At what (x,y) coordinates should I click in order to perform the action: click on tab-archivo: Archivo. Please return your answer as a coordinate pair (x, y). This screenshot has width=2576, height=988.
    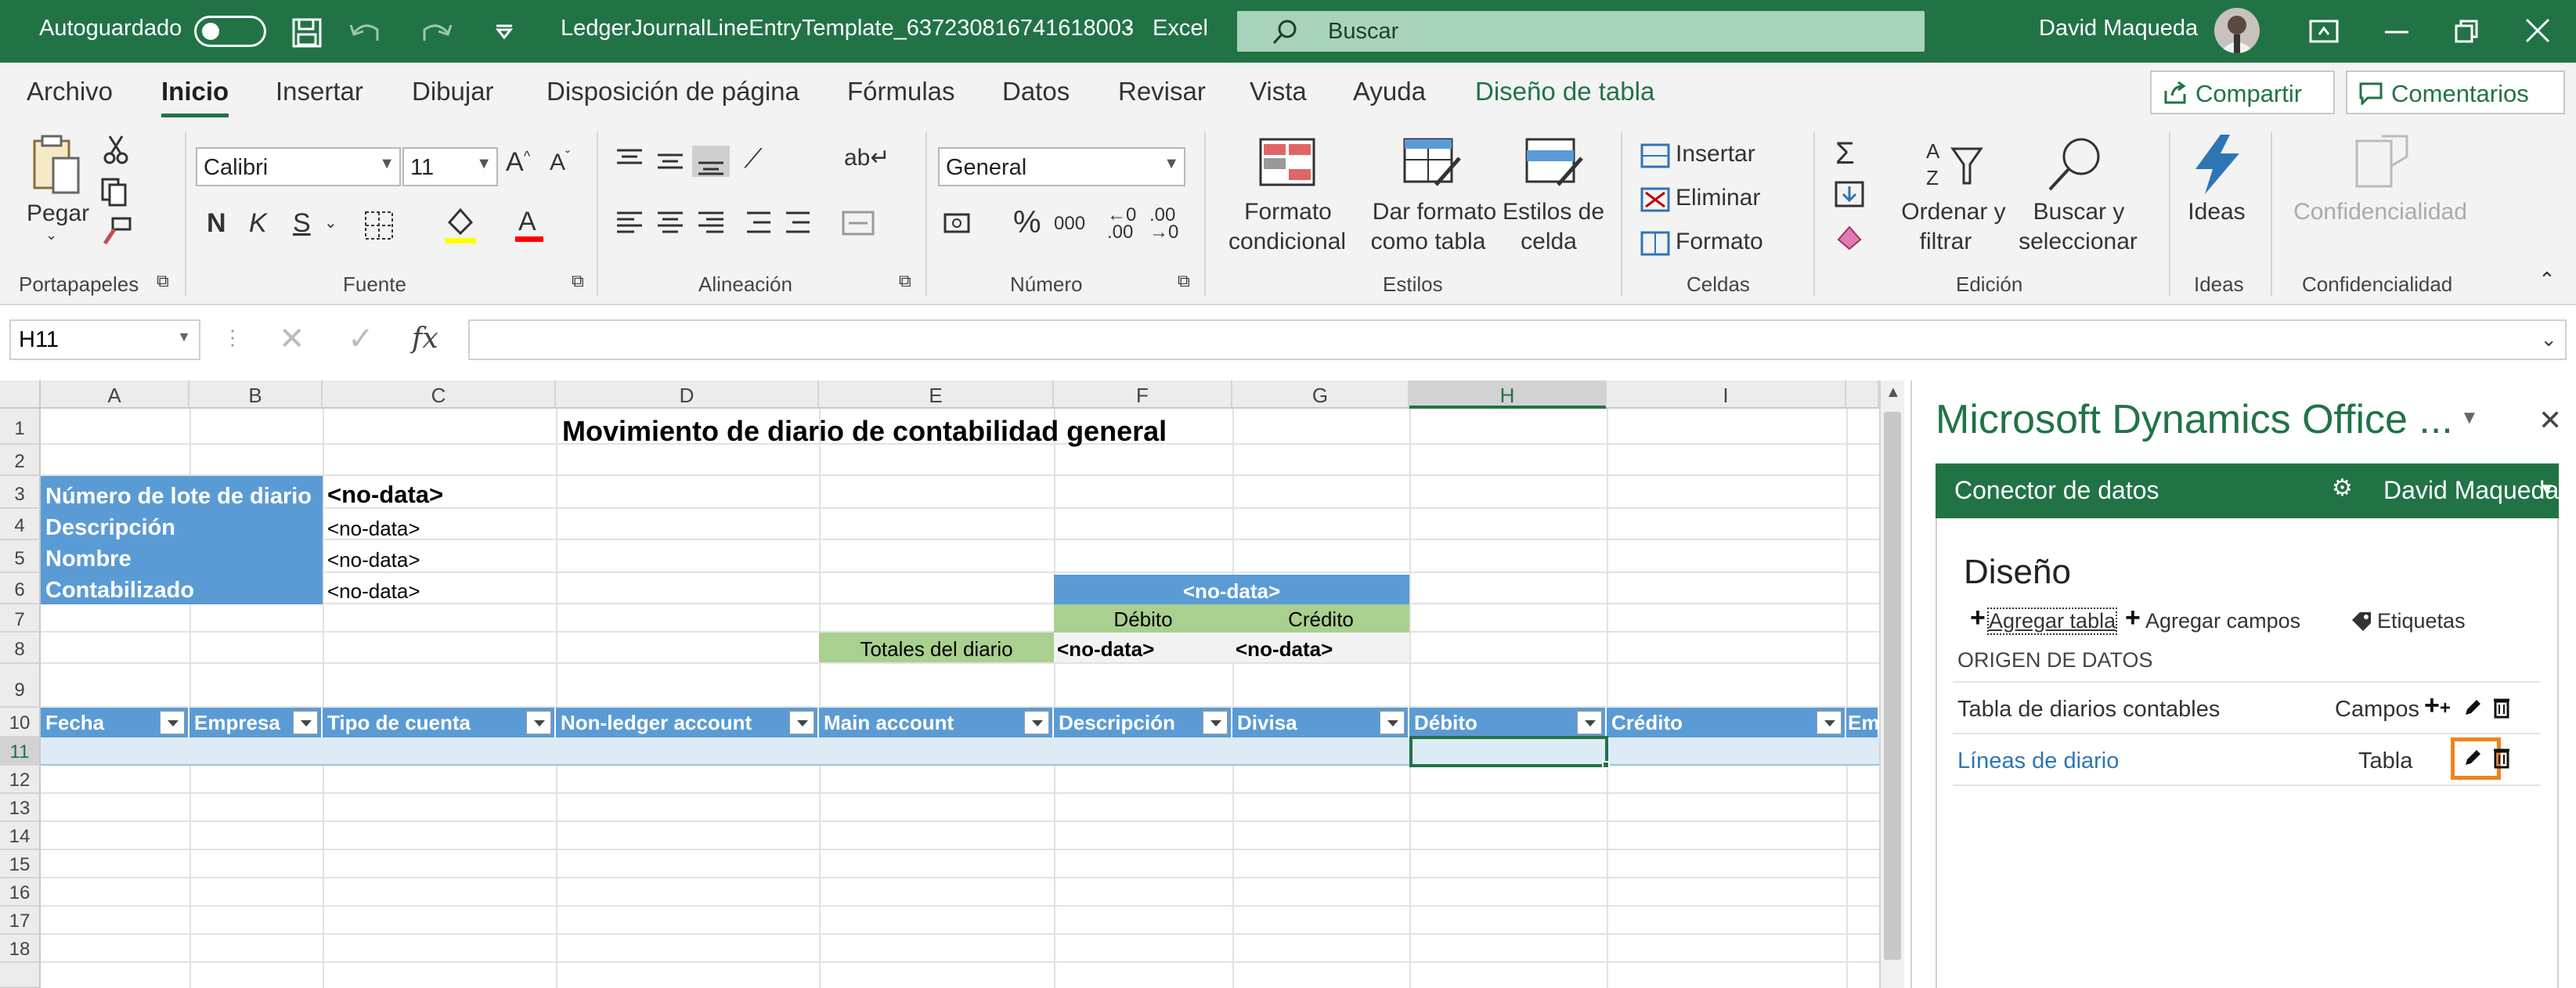
    Looking at the image, I should click on (70, 91).